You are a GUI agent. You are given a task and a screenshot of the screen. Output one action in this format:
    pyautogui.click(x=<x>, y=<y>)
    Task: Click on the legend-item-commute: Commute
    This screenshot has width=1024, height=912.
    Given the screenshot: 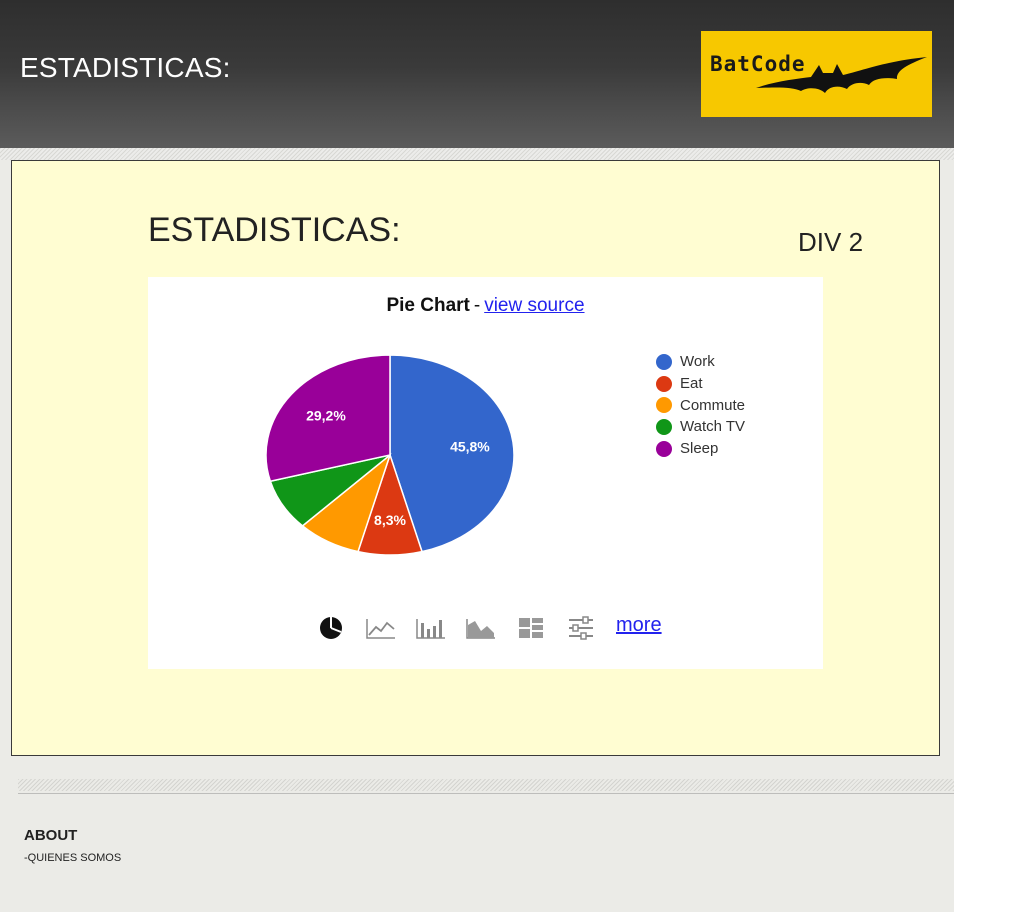 What is the action you would take?
    pyautogui.click(x=700, y=405)
    